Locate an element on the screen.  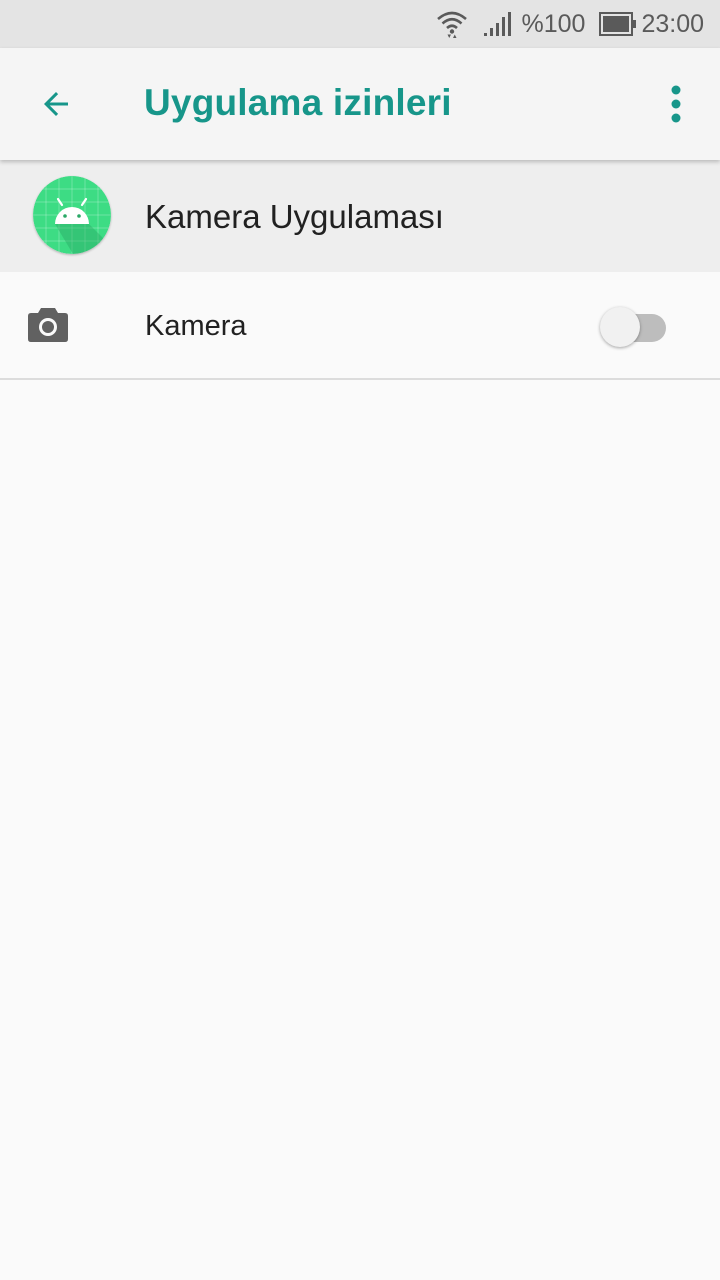
page-title: Uygulama izinleri is located at coordinates (298, 102).